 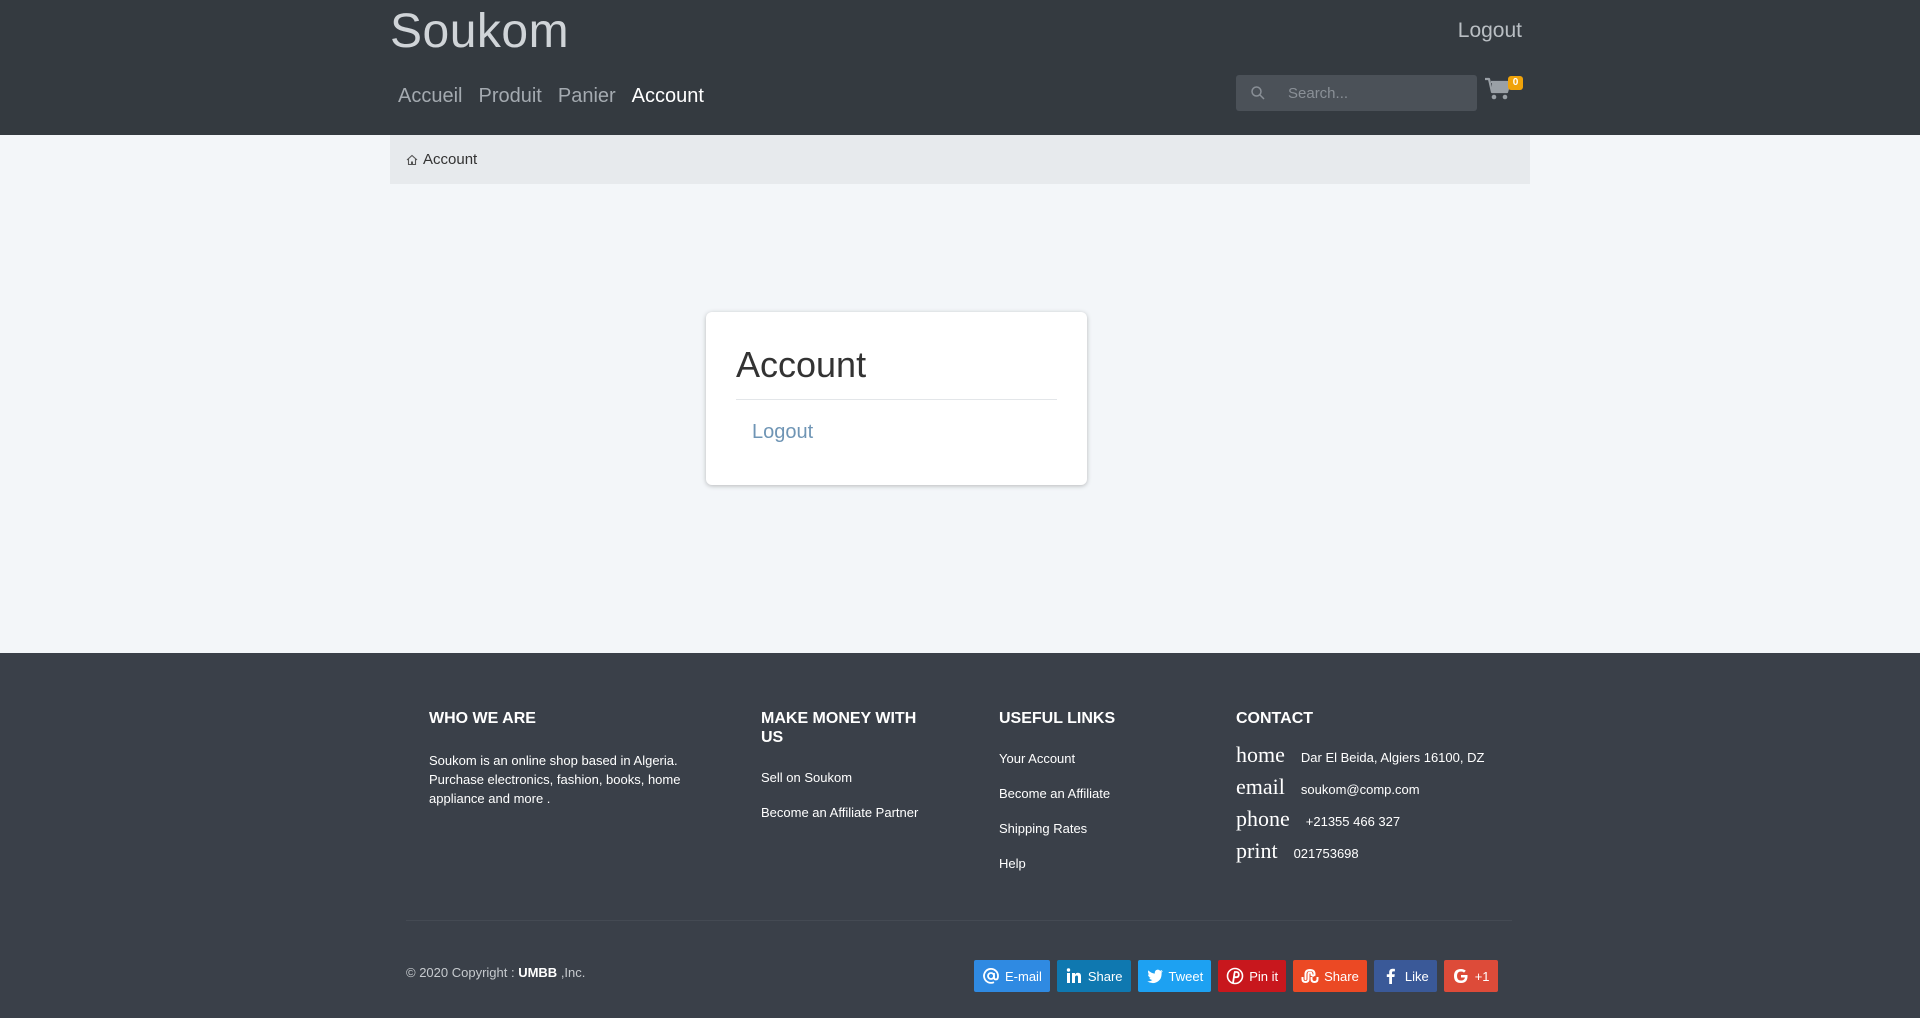 I want to click on brand-logo: Soukom, so click(x=479, y=31).